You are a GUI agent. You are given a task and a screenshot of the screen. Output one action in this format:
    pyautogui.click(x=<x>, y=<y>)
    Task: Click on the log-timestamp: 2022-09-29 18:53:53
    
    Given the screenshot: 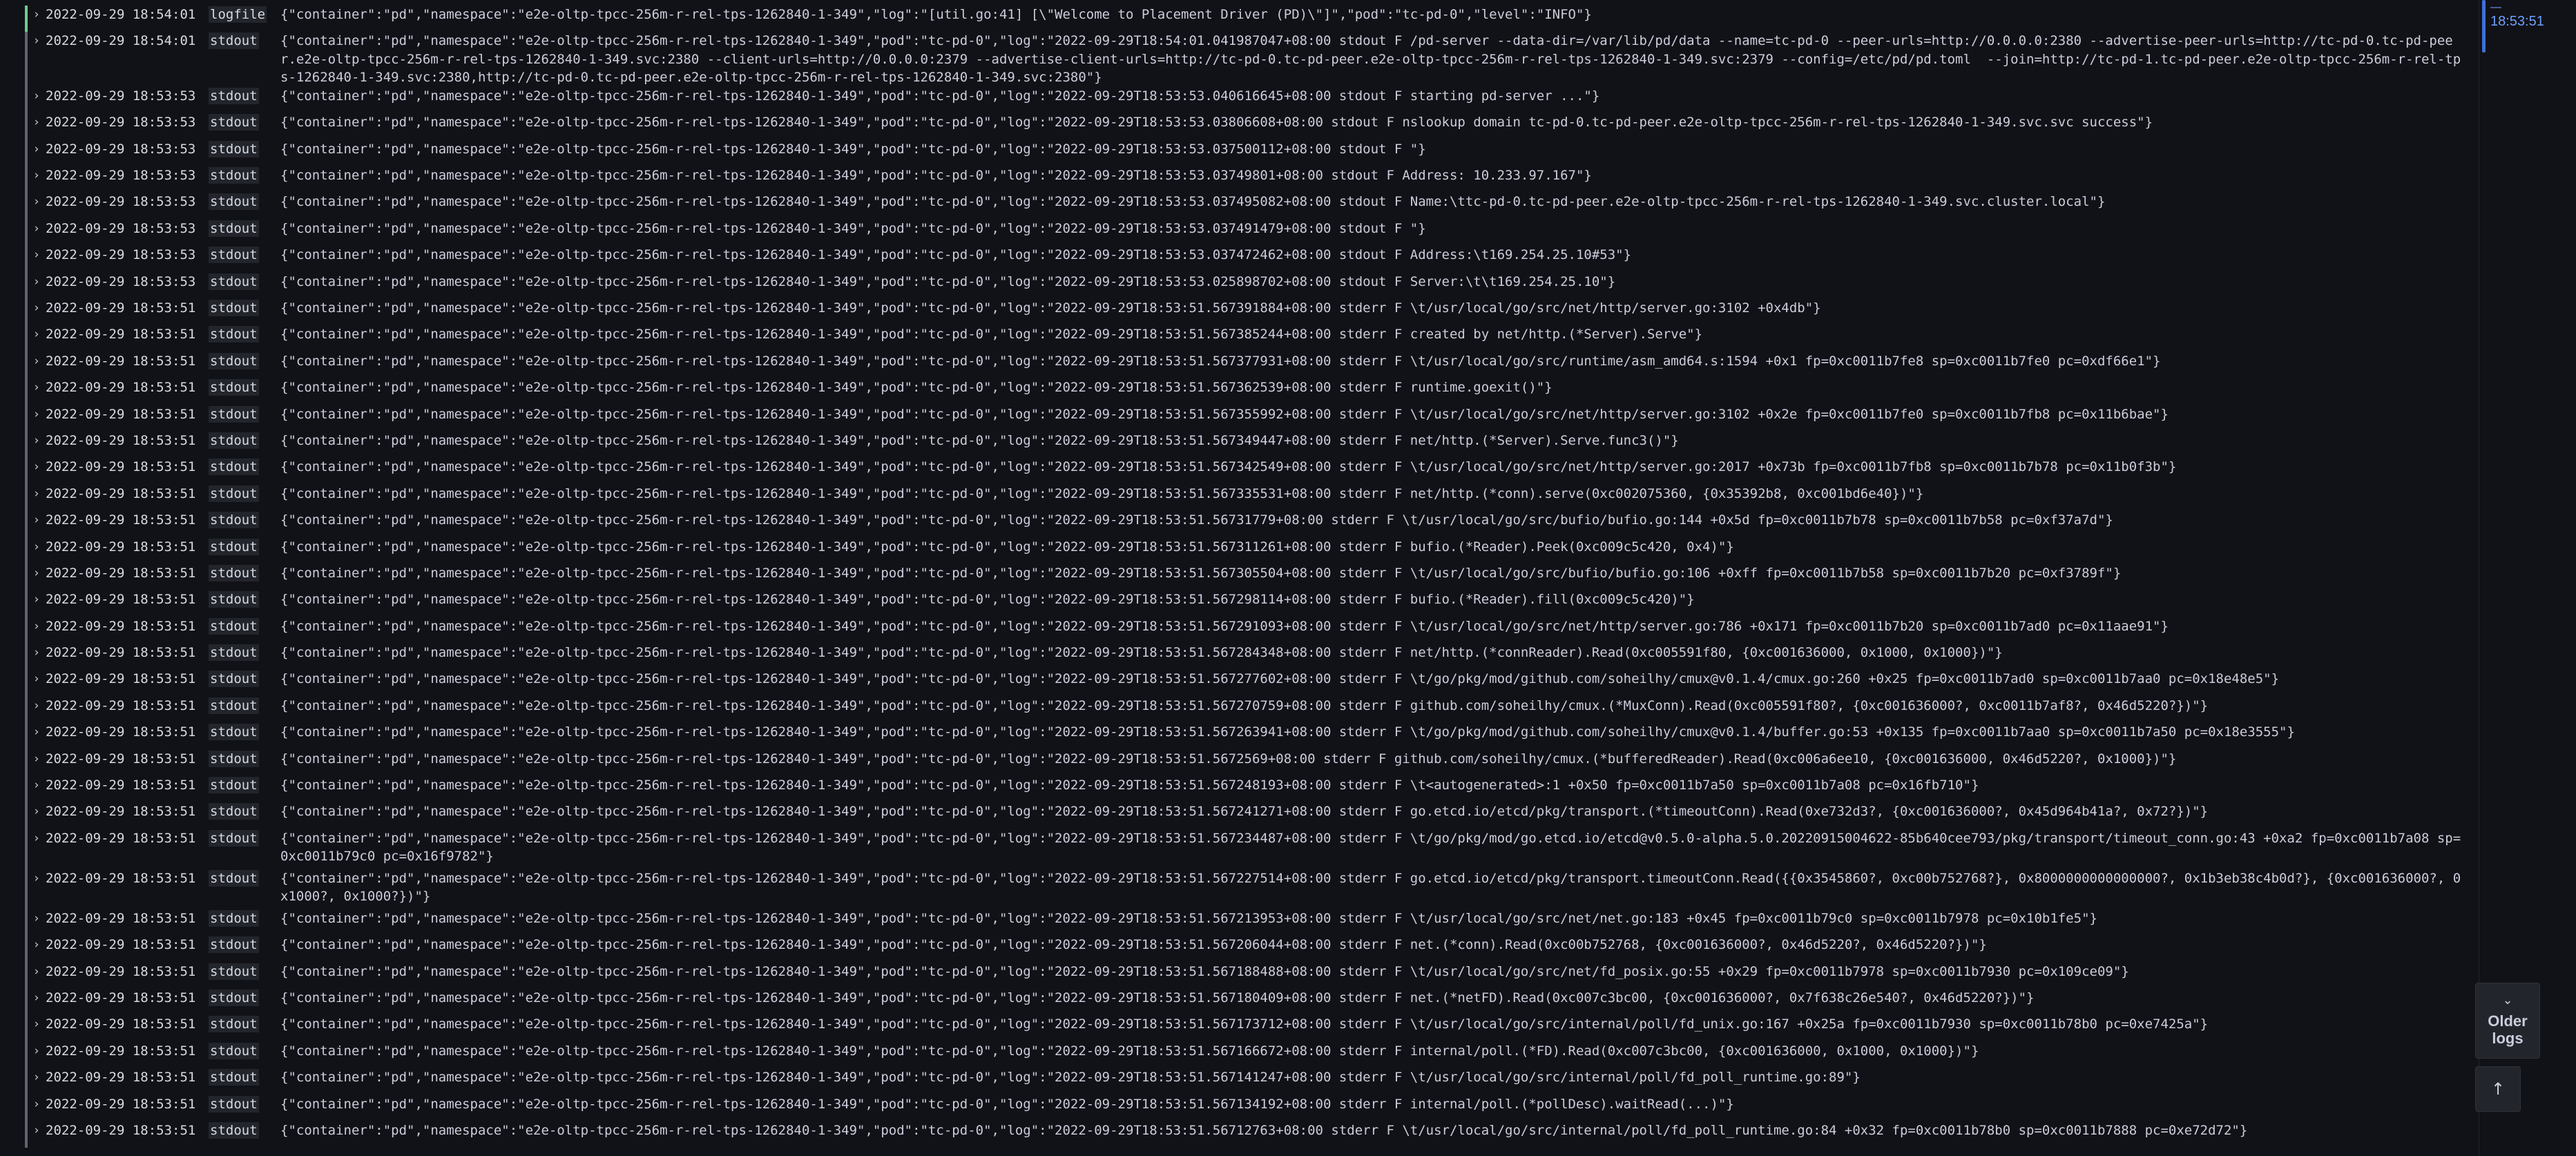 What is the action you would take?
    pyautogui.click(x=121, y=123)
    